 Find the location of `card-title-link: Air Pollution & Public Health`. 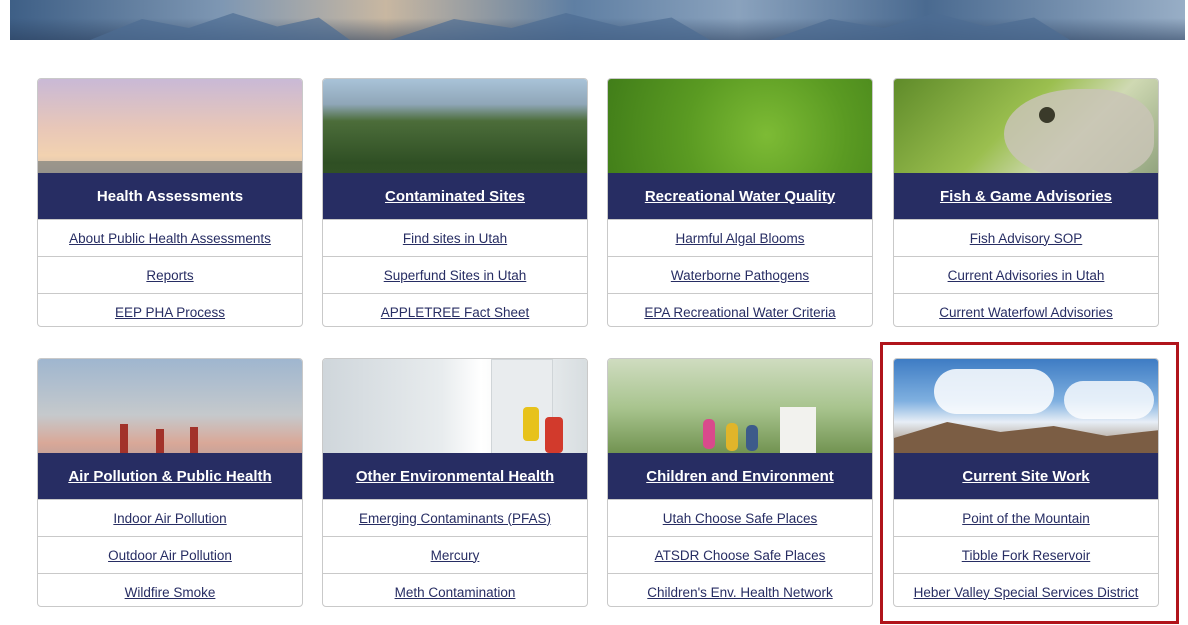

card-title-link: Air Pollution & Public Health is located at coordinates (170, 476).